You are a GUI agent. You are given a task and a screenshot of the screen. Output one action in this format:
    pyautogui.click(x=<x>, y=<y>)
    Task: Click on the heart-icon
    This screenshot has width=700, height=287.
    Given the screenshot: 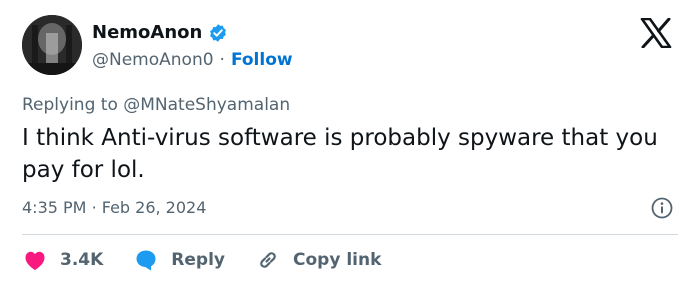 What is the action you would take?
    pyautogui.click(x=35, y=260)
    